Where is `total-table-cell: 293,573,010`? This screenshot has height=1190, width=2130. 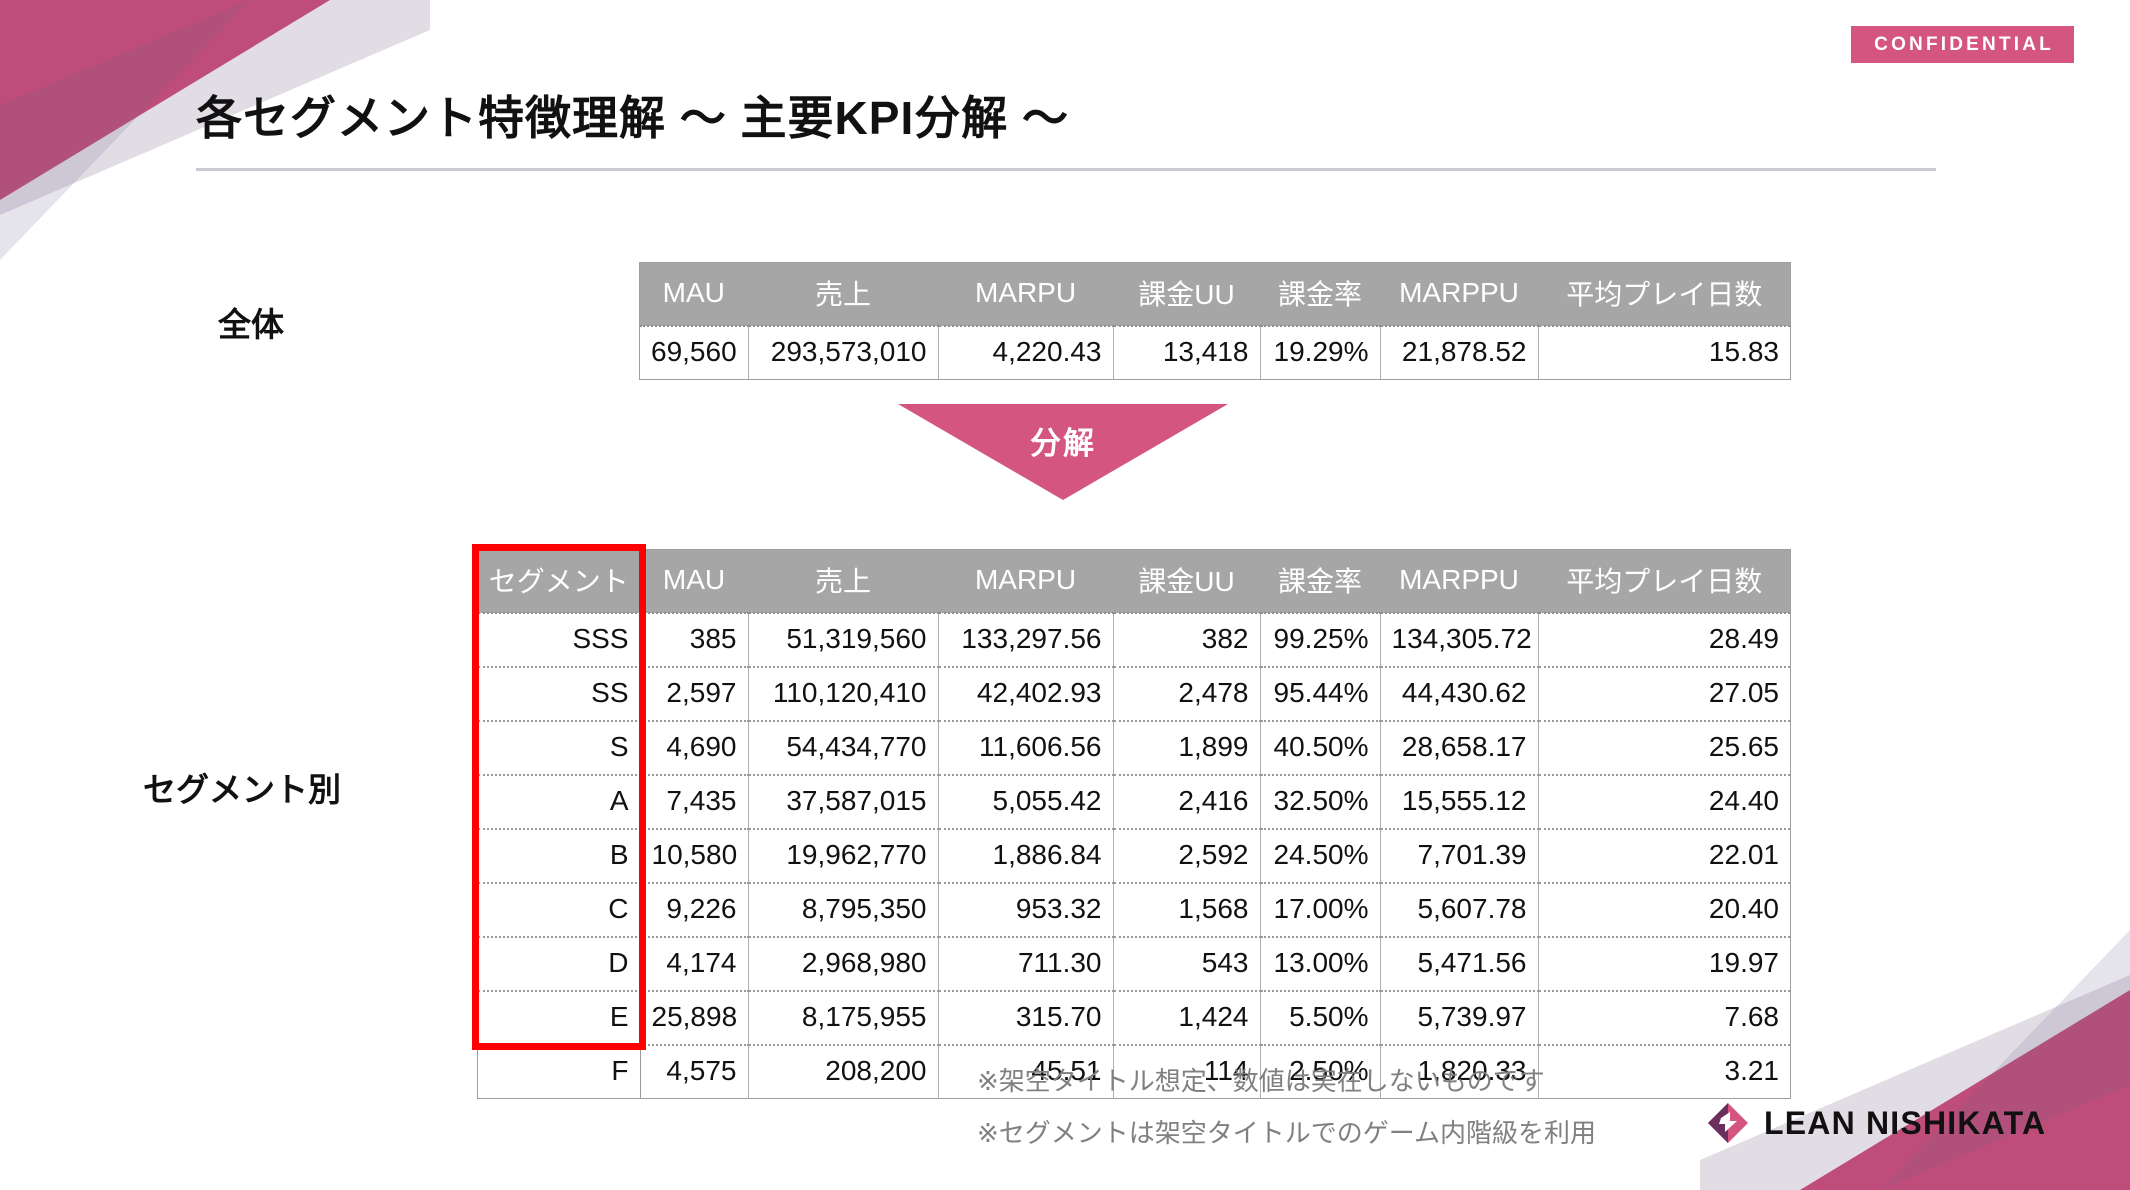 total-table-cell: 293,573,010 is located at coordinates (843, 352).